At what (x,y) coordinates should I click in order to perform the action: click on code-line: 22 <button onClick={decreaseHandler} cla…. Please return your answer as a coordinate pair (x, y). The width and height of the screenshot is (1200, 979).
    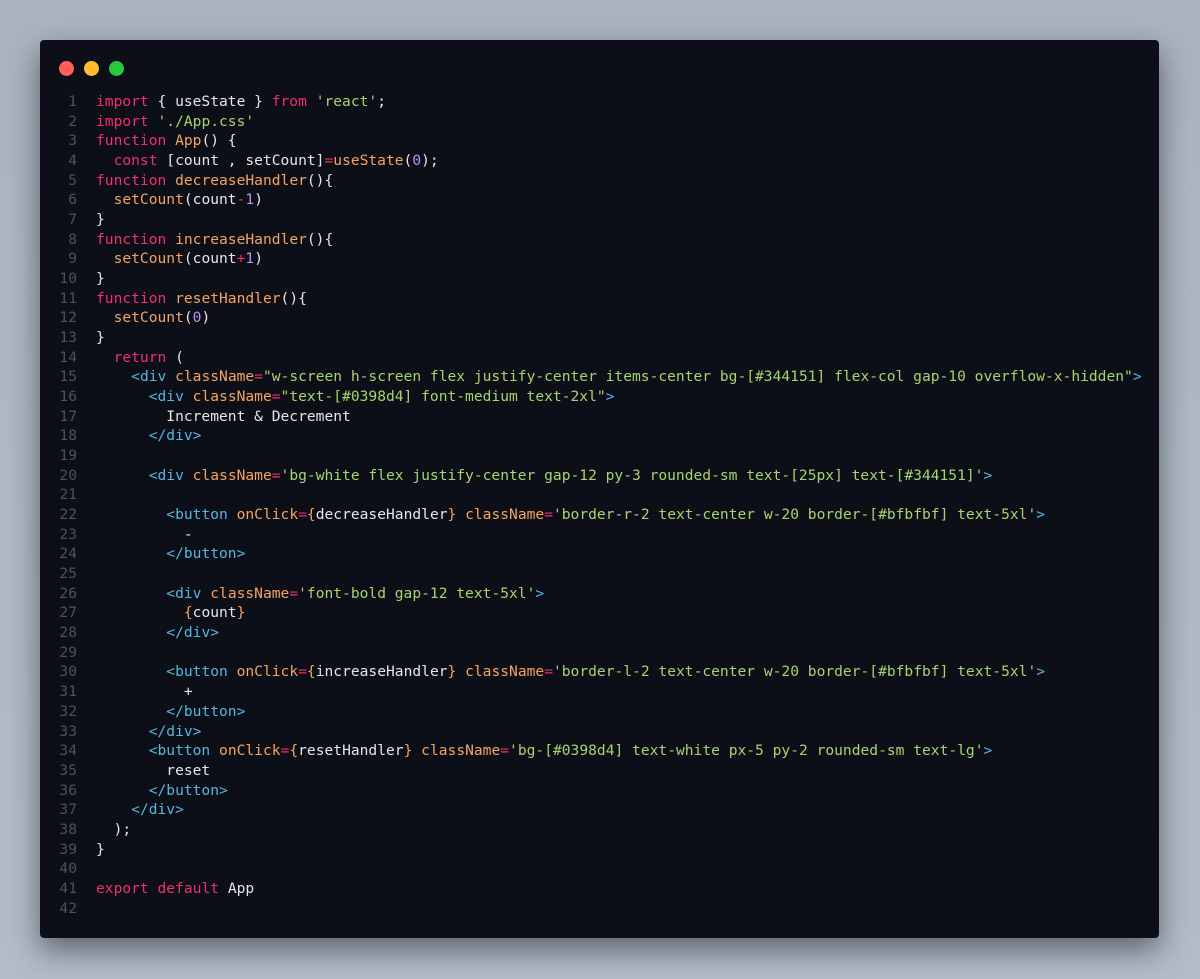
    Looking at the image, I should click on (599, 515).